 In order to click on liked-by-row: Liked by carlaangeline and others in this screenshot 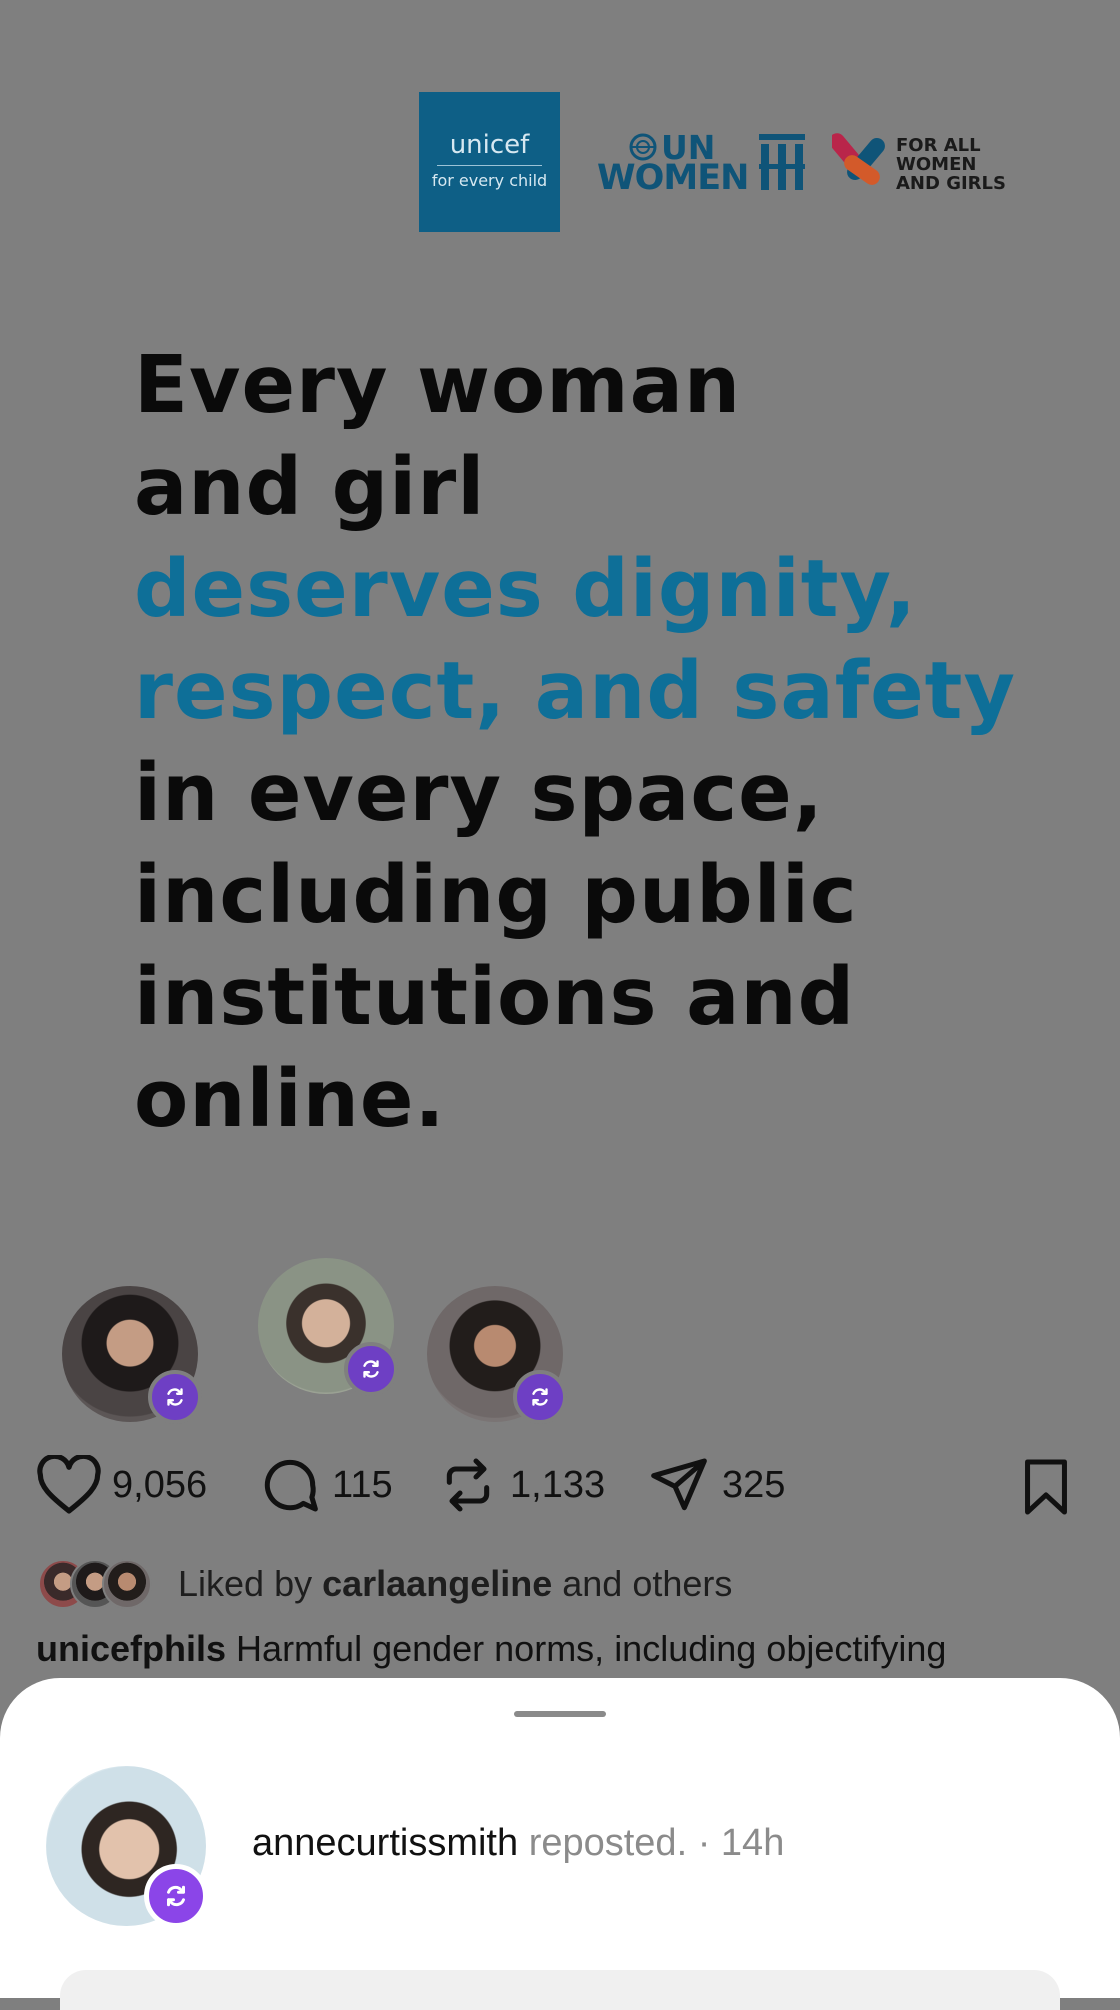, I will do `click(385, 1584)`.